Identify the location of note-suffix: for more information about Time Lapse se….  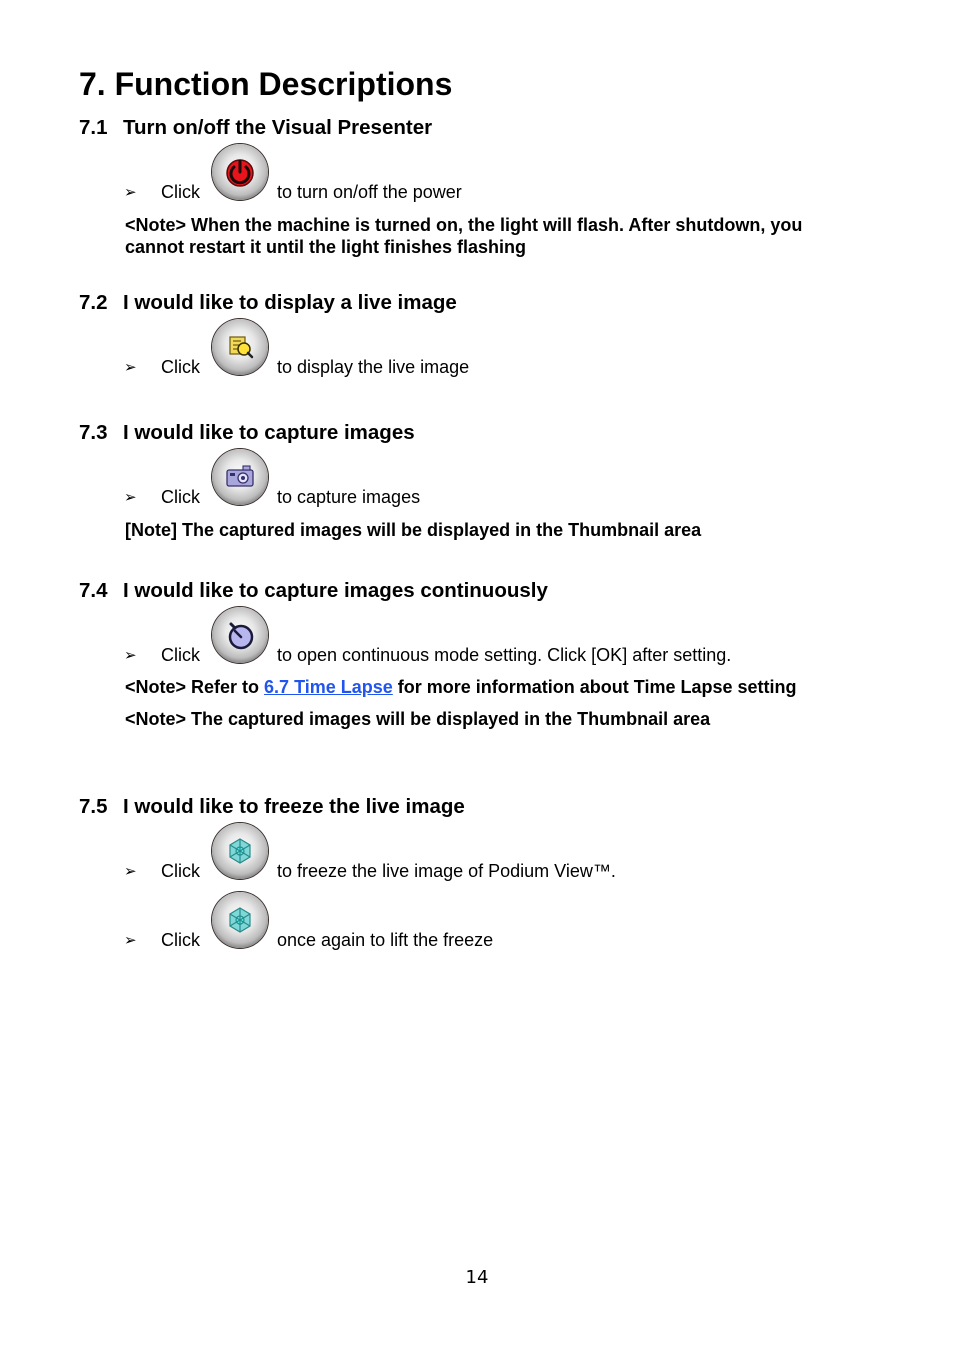
(594, 687).